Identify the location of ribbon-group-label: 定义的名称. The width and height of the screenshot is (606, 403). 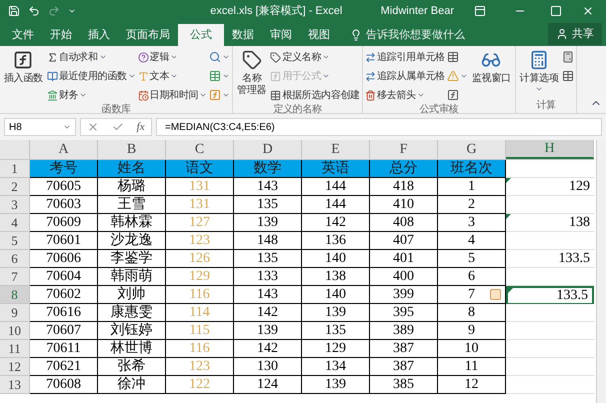
(297, 110).